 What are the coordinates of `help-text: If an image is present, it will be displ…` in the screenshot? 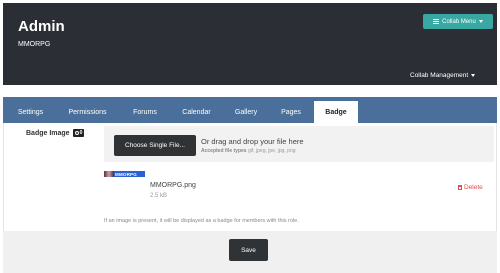 It's located at (201, 221).